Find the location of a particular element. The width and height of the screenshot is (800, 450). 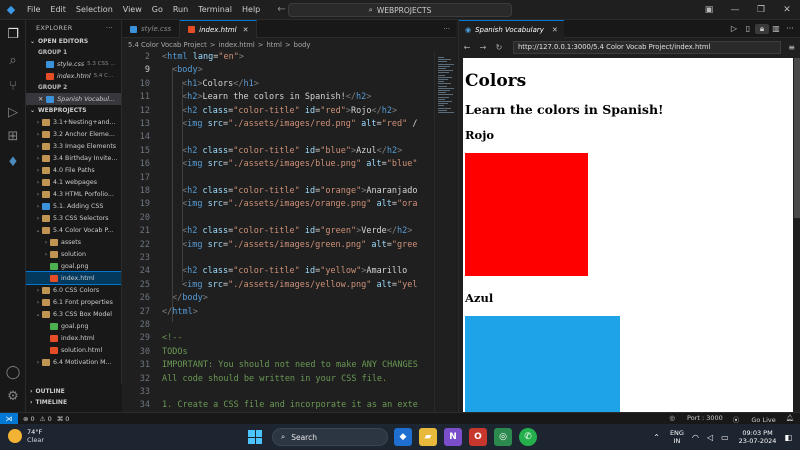

settings-gear-icon: ⚙ is located at coordinates (13, 397).